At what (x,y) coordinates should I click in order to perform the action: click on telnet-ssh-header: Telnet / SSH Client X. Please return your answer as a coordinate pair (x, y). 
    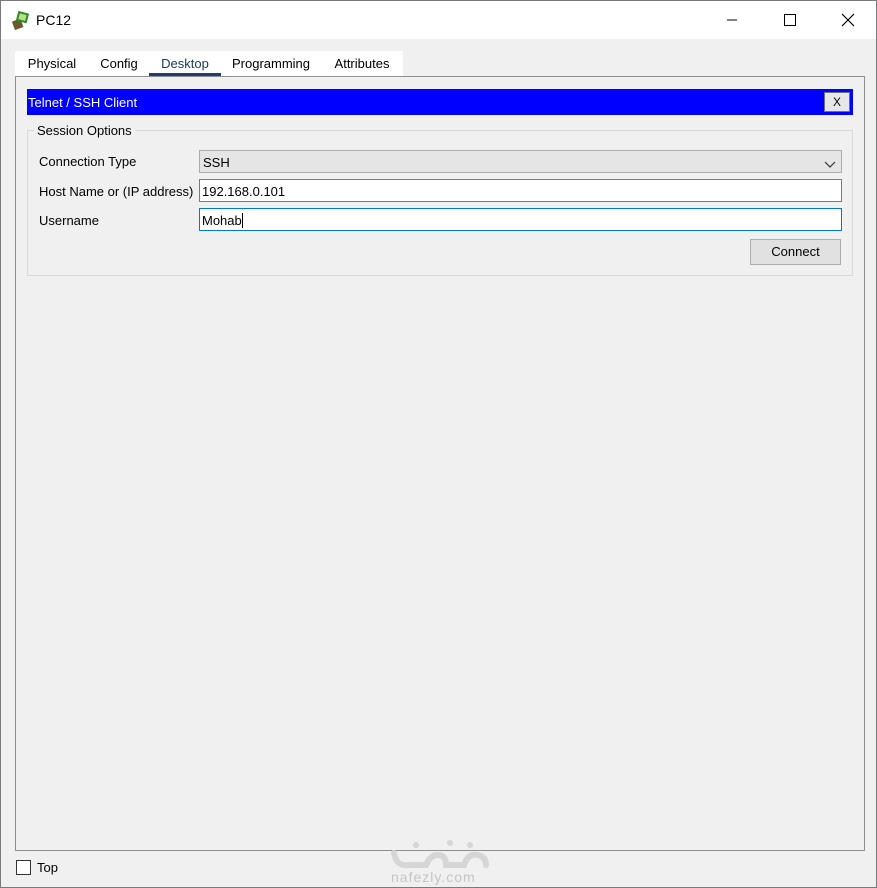
    Looking at the image, I should click on (440, 102).